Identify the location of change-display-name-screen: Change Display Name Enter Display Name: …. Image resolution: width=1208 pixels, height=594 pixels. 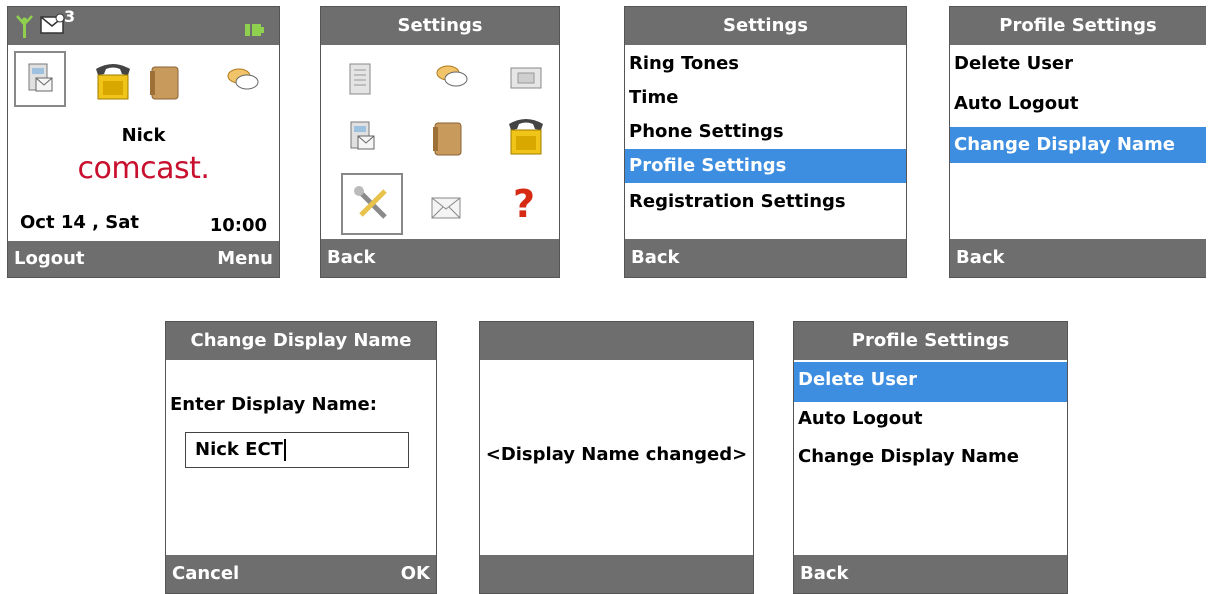
(301, 457).